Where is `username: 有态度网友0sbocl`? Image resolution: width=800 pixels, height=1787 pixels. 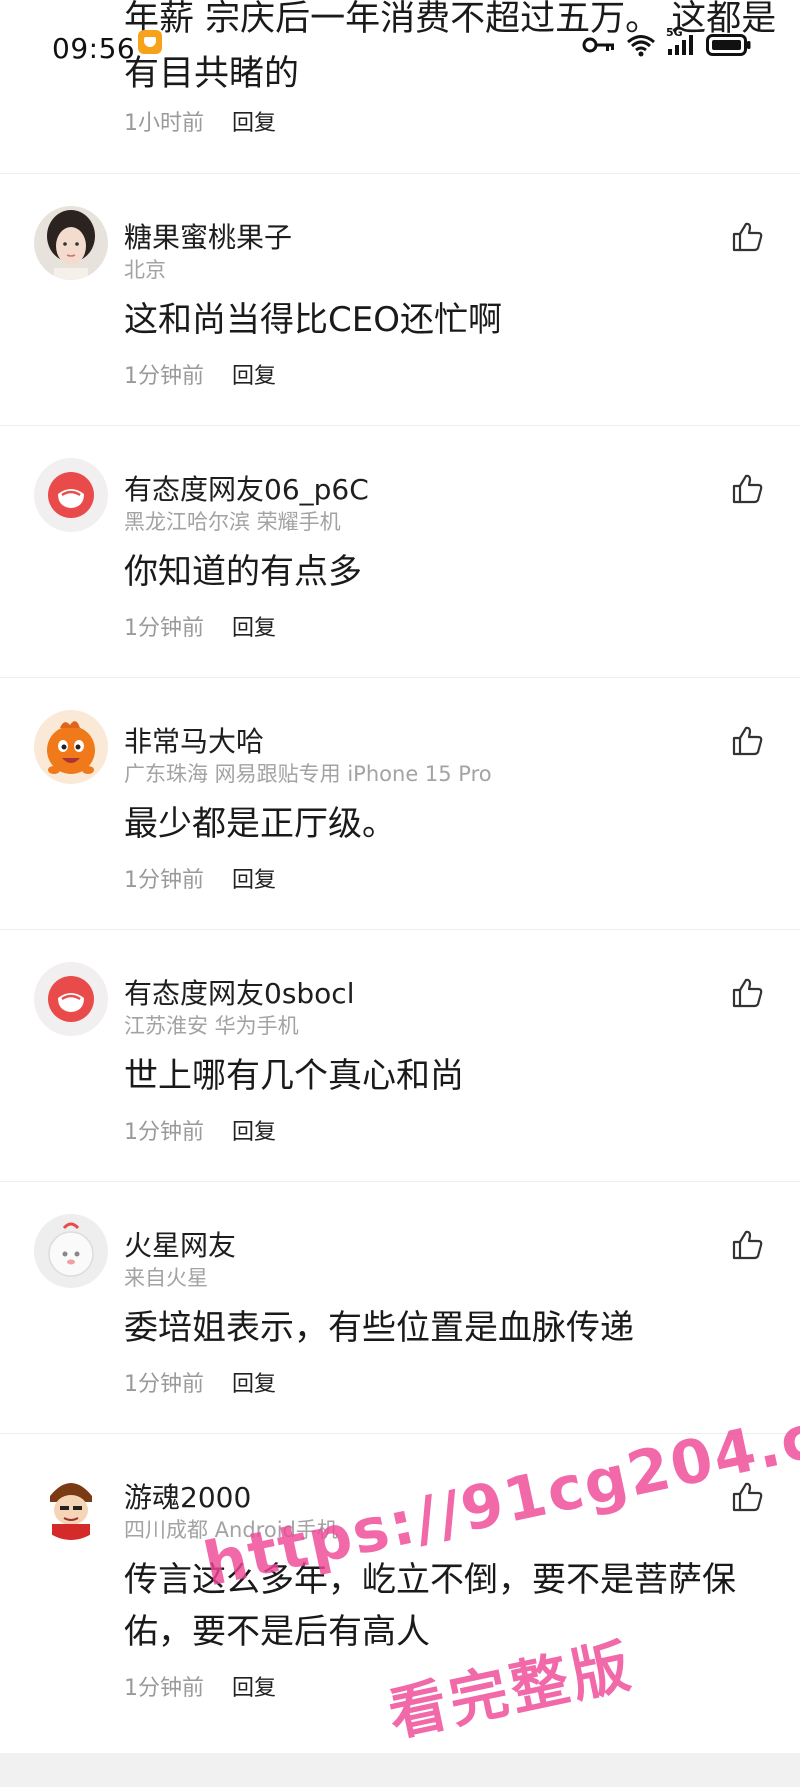
username: 有态度网友0sbocl is located at coordinates (239, 992).